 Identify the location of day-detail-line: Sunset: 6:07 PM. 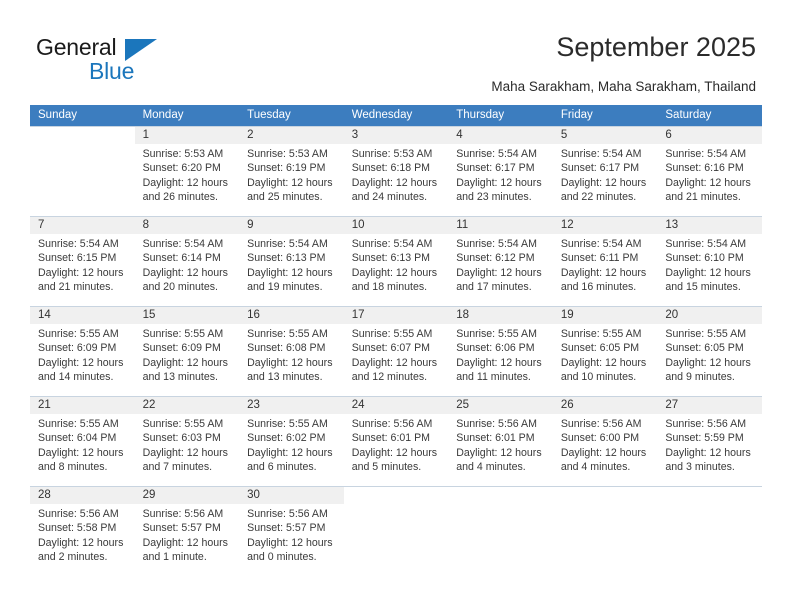
(391, 348).